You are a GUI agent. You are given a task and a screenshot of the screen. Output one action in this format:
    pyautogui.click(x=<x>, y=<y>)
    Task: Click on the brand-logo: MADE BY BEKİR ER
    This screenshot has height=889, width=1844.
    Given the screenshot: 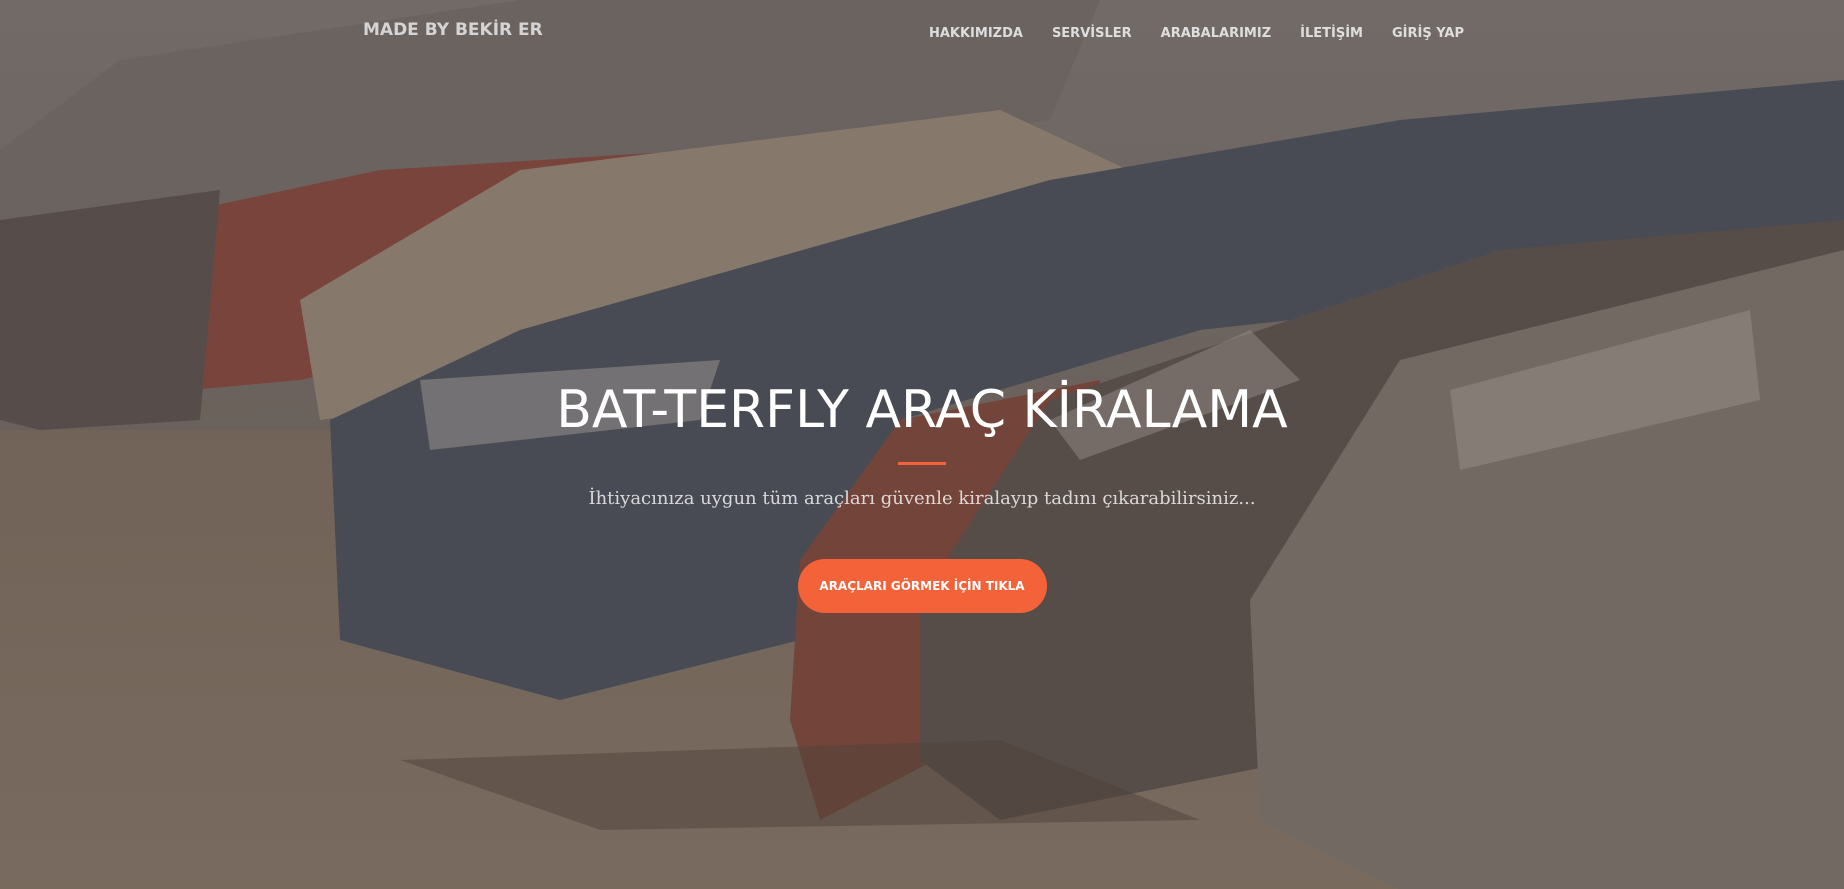 What is the action you would take?
    pyautogui.click(x=453, y=30)
    